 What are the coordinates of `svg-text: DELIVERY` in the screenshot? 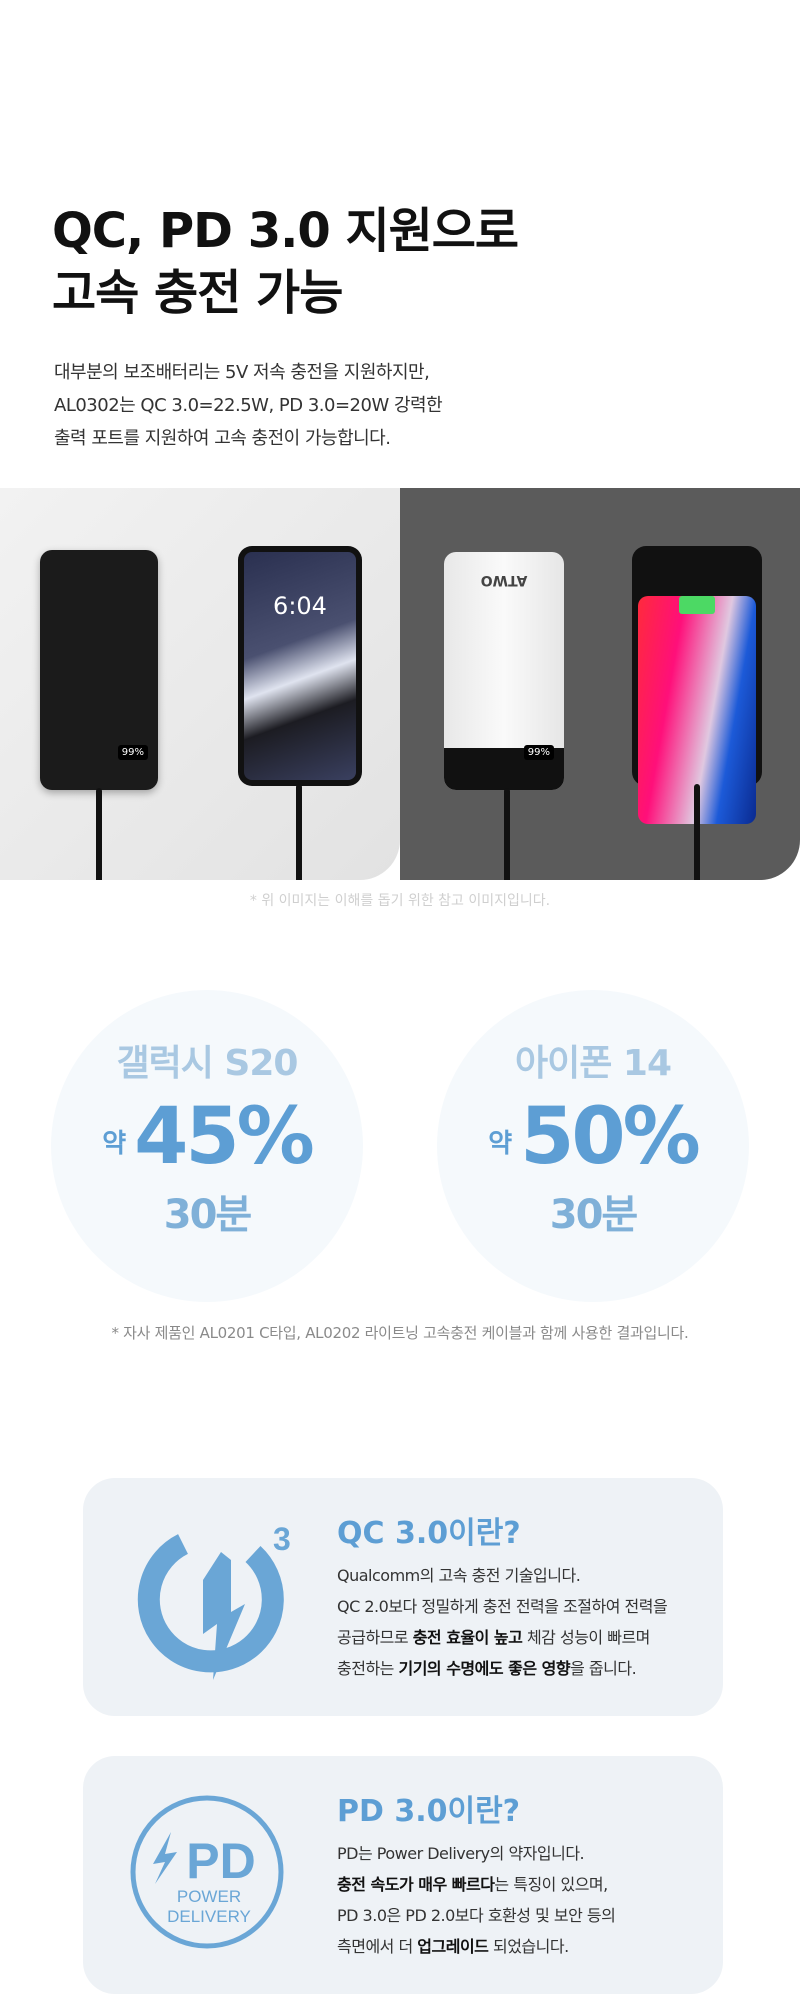 It's located at (209, 1916).